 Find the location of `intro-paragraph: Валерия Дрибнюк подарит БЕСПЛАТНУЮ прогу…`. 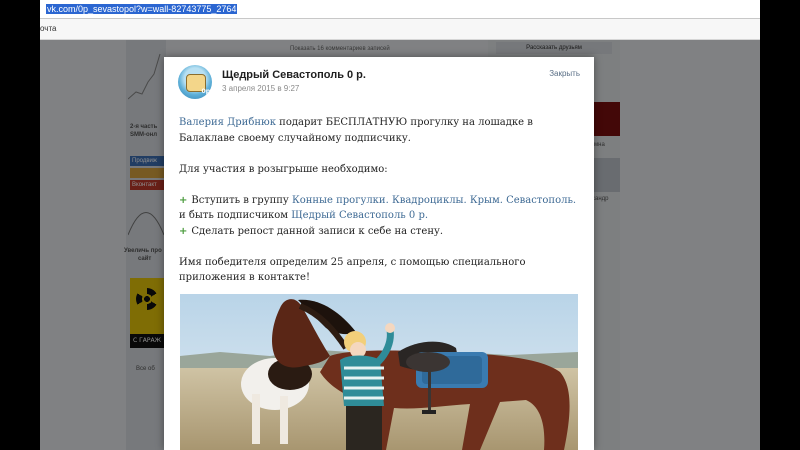

intro-paragraph: Валерия Дрибнюк подарит БЕСПЛАТНУЮ прогу… is located at coordinates (379, 130).